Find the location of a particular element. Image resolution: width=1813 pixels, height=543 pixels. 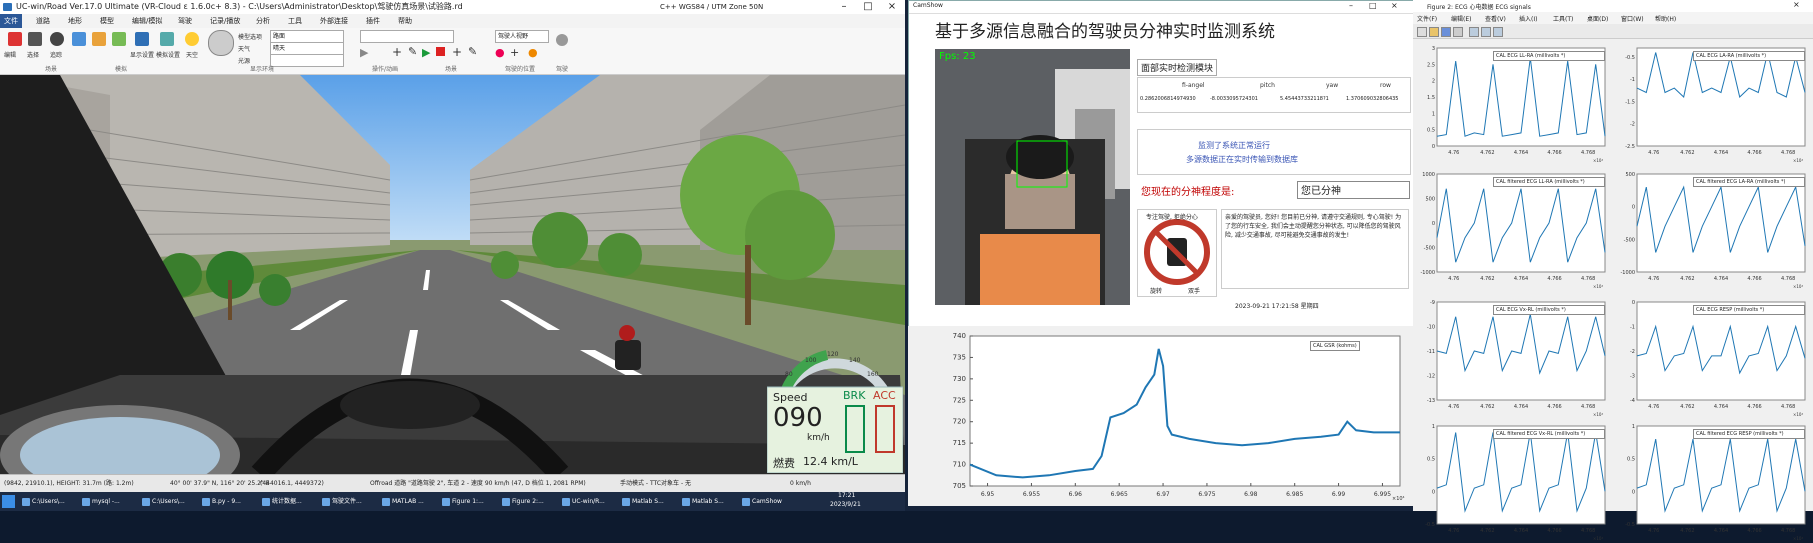

new-figure-icon is located at coordinates (1422, 32).